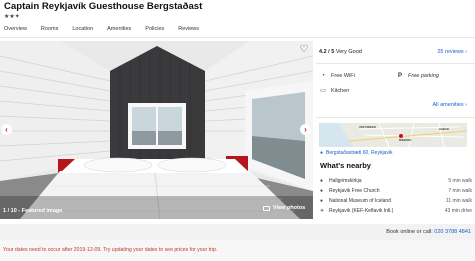 The height and width of the screenshot is (261, 475). What do you see at coordinates (367, 127) in the screenshot?
I see `map-label-vesturbaer: VESTURBÆR` at bounding box center [367, 127].